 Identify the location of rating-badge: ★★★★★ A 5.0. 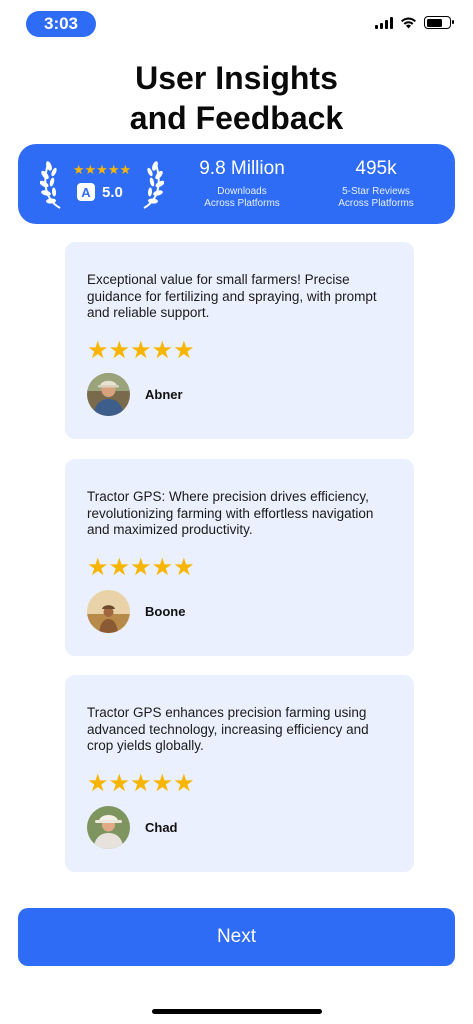
(102, 184).